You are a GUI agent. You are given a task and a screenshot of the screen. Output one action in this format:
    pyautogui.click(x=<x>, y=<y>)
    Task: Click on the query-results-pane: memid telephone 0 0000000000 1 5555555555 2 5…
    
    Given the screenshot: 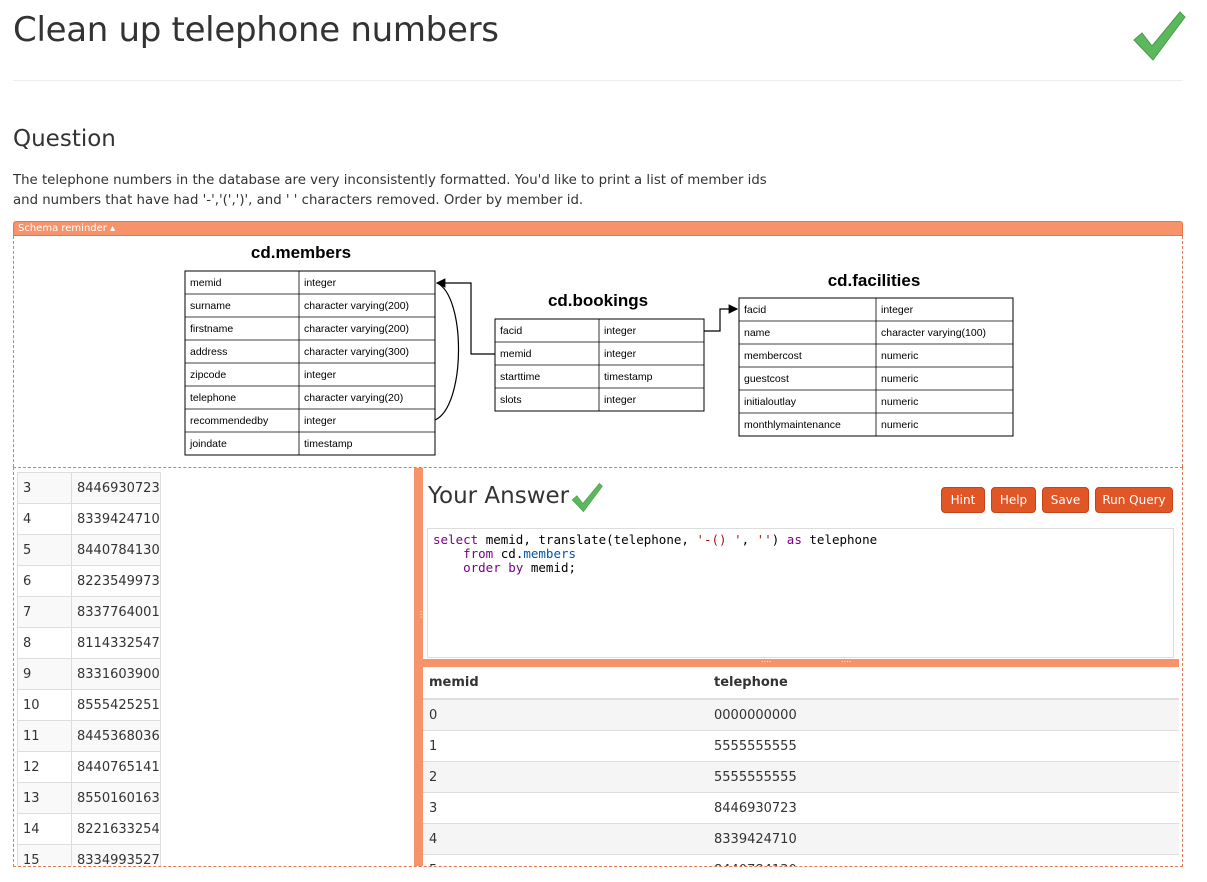 What is the action you would take?
    pyautogui.click(x=801, y=766)
    